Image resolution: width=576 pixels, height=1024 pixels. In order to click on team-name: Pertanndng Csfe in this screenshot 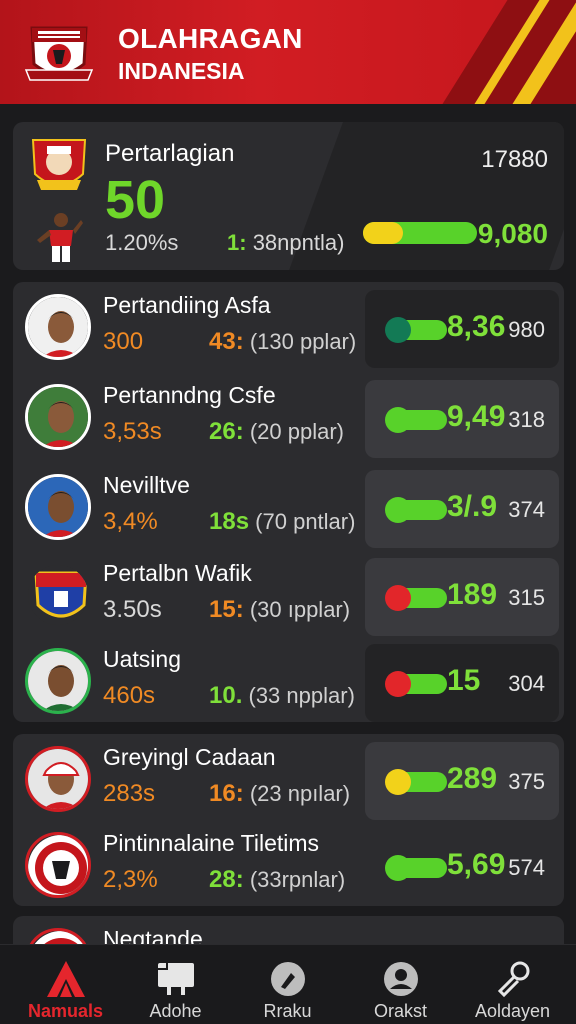, I will do `click(189, 395)`.